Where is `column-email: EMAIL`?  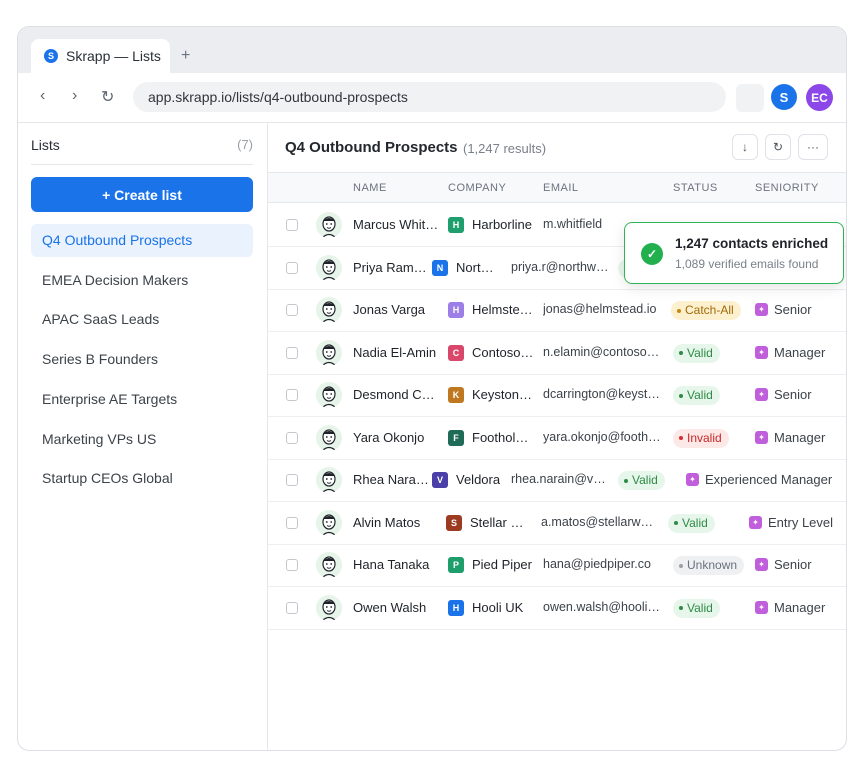
column-email: EMAIL is located at coordinates (561, 188).